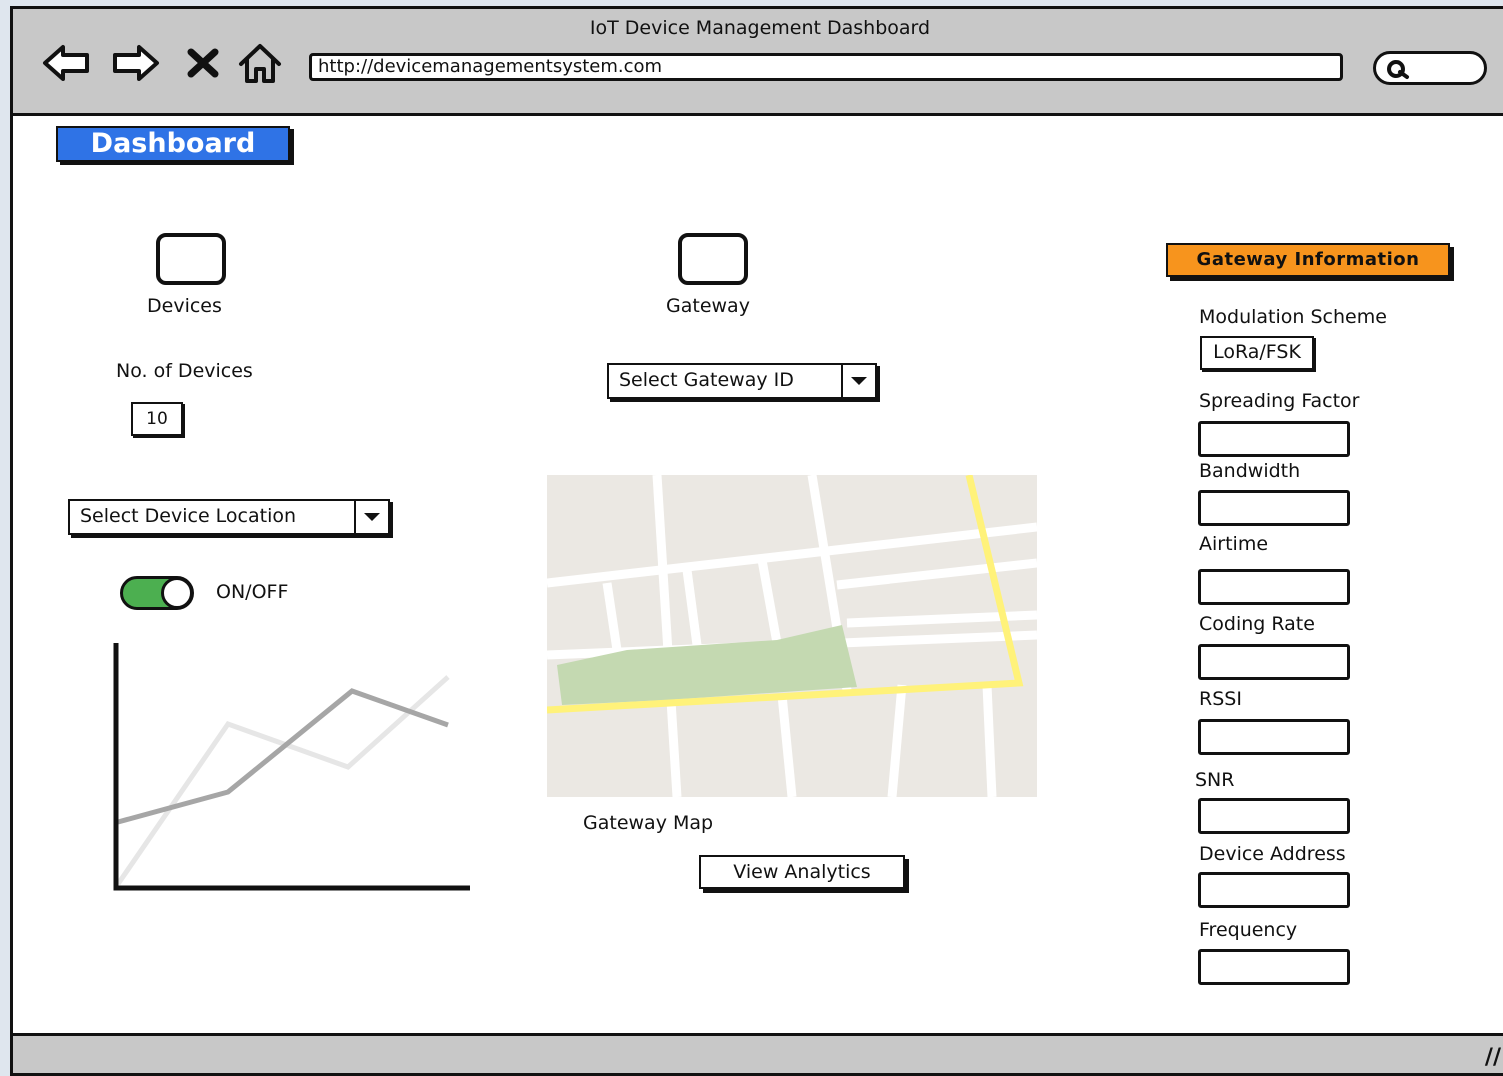 Image resolution: width=1503 pixels, height=1076 pixels. I want to click on search-input, so click(1430, 68).